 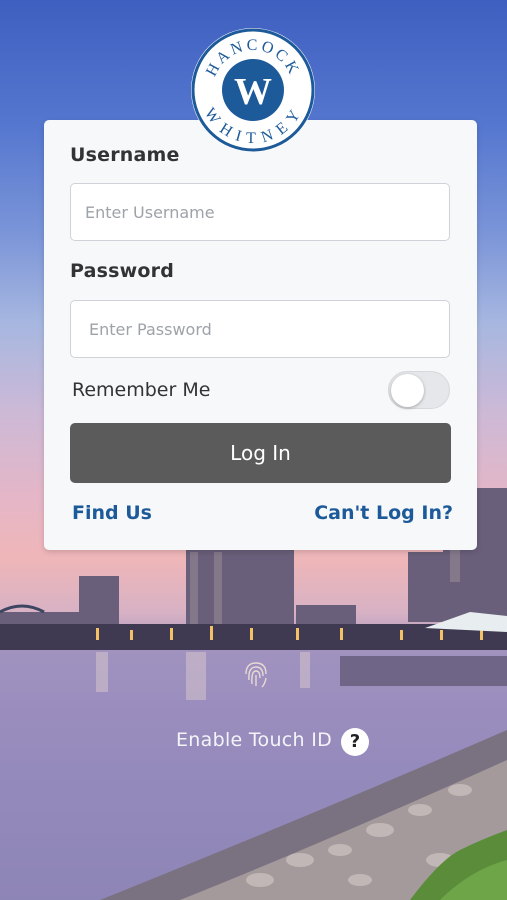 What do you see at coordinates (355, 742) in the screenshot?
I see `help-icon: ?` at bounding box center [355, 742].